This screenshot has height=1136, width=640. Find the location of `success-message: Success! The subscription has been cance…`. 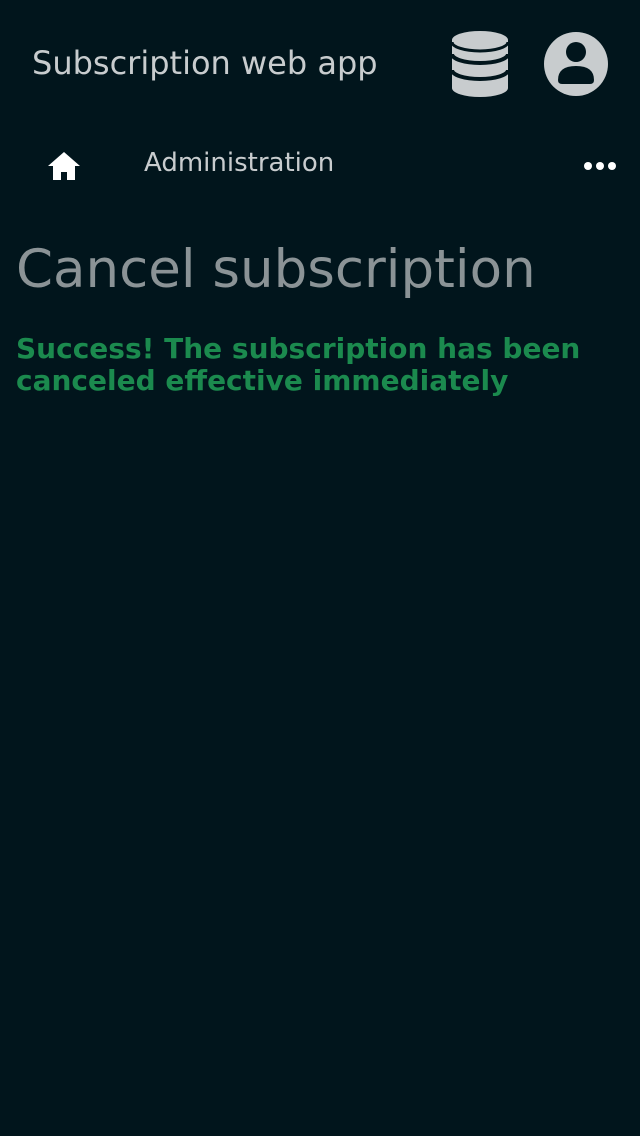

success-message: Success! The subscription has been cance… is located at coordinates (298, 364).